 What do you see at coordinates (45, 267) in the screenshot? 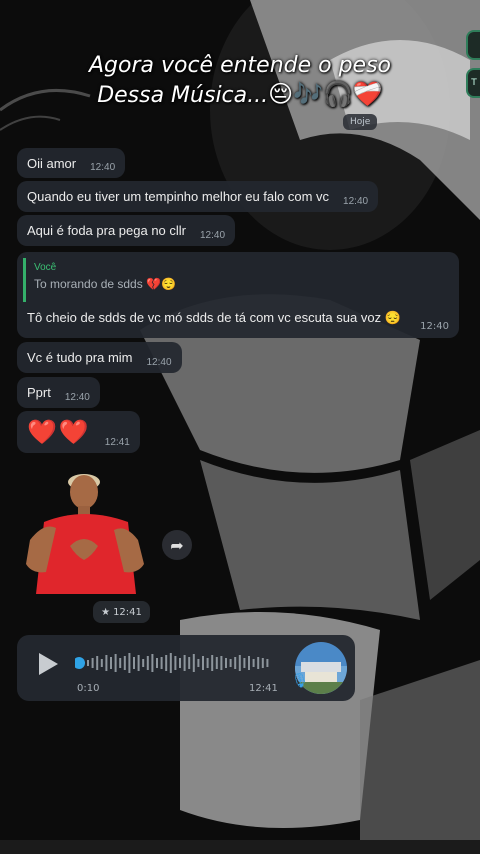
I see `quoted-sender: Você` at bounding box center [45, 267].